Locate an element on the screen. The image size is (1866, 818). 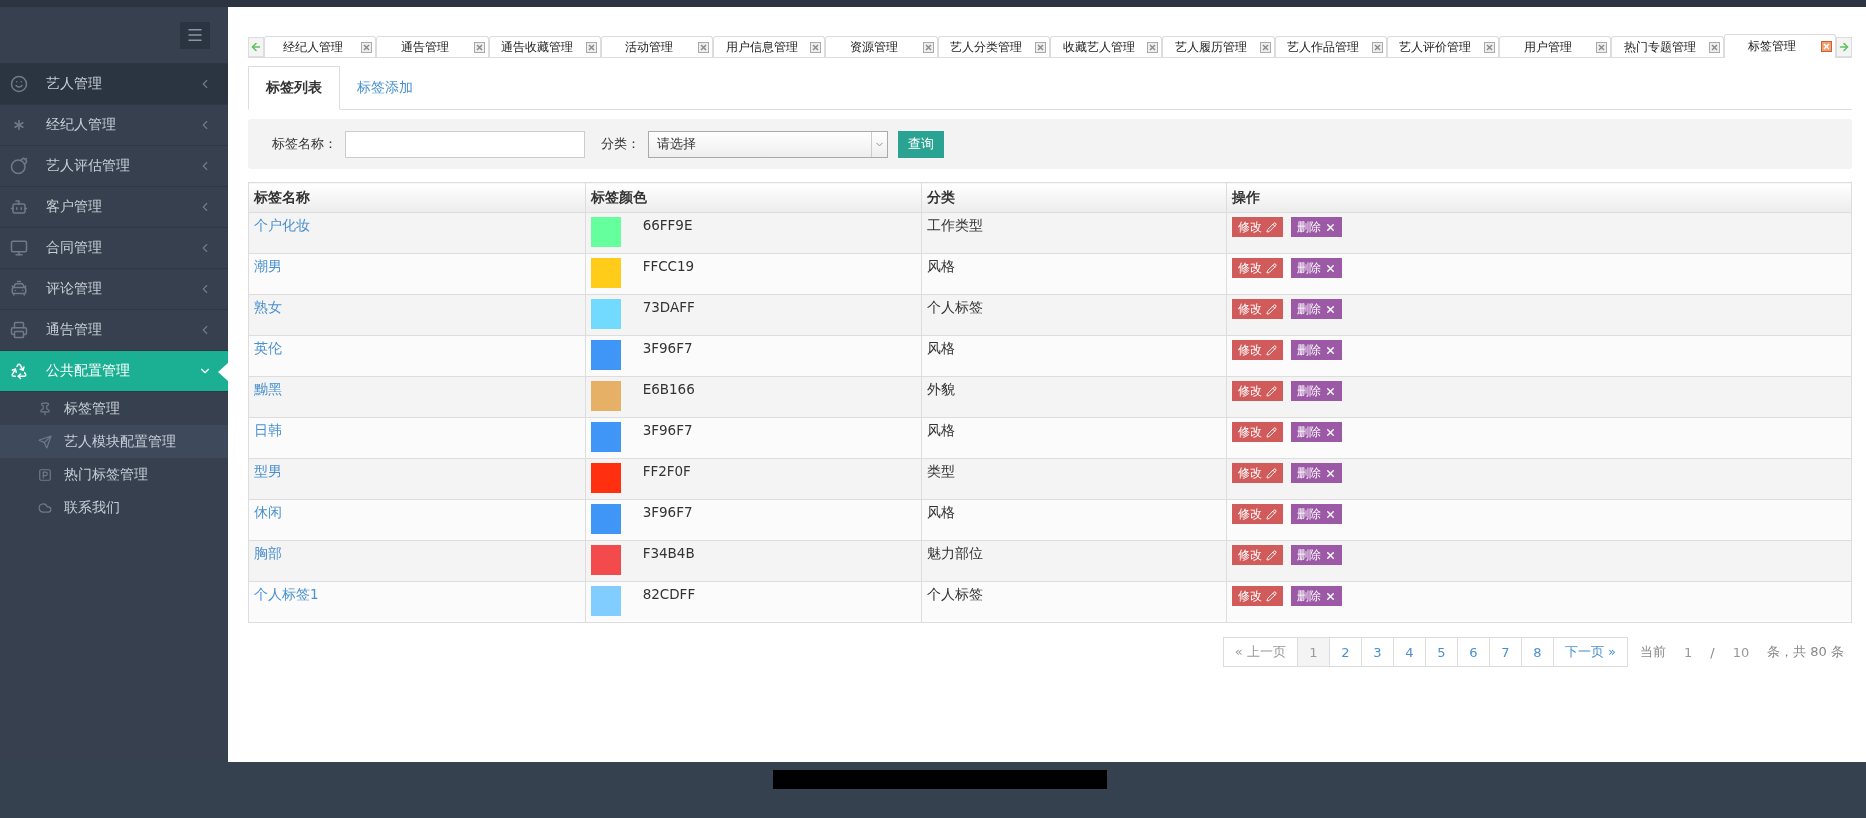
column-header: 分类 is located at coordinates (1074, 197).